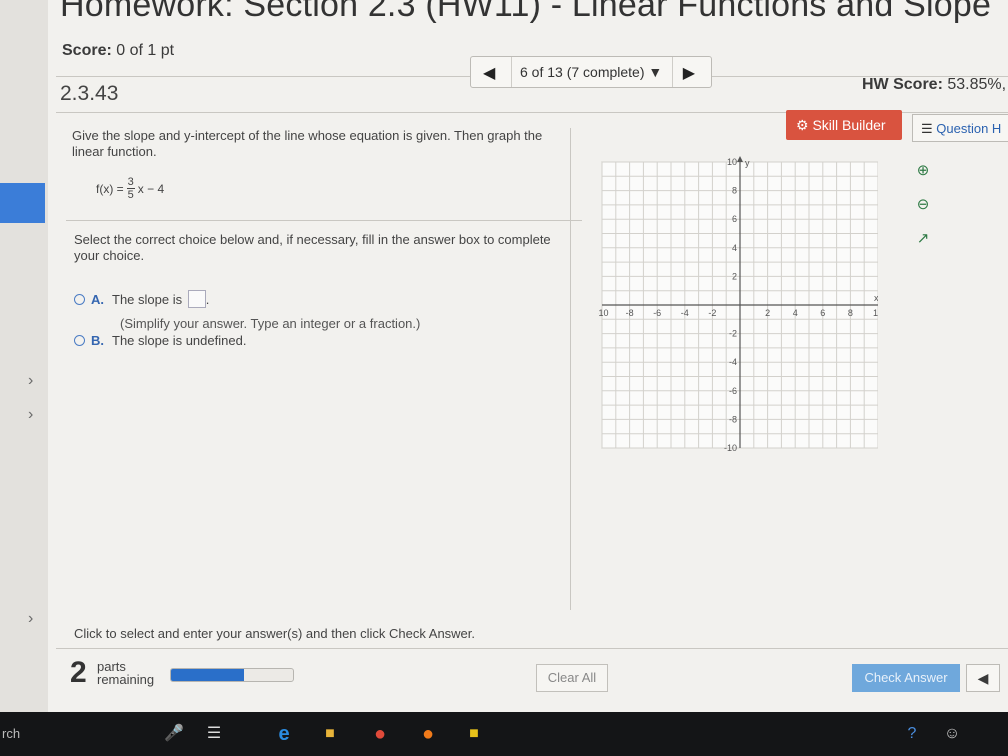  I want to click on choice-b-text: The slope is undefined., so click(179, 340).